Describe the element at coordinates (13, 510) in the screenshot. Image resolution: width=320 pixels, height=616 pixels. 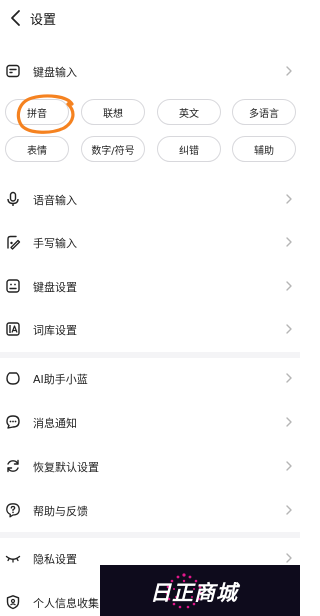
I see `help-icon` at that location.